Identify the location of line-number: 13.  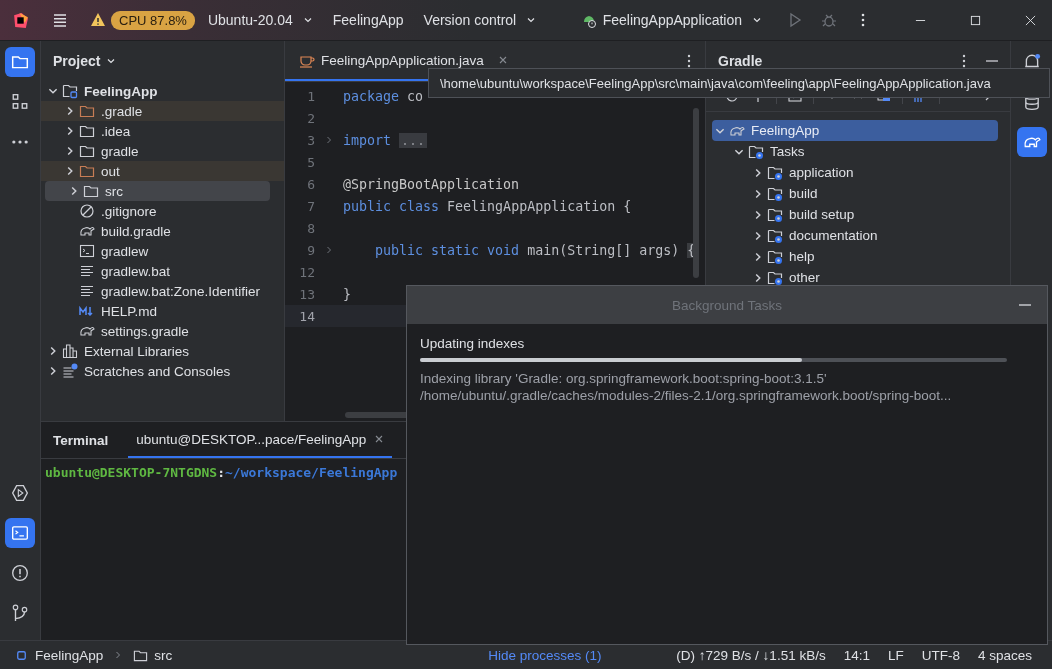
(306, 294).